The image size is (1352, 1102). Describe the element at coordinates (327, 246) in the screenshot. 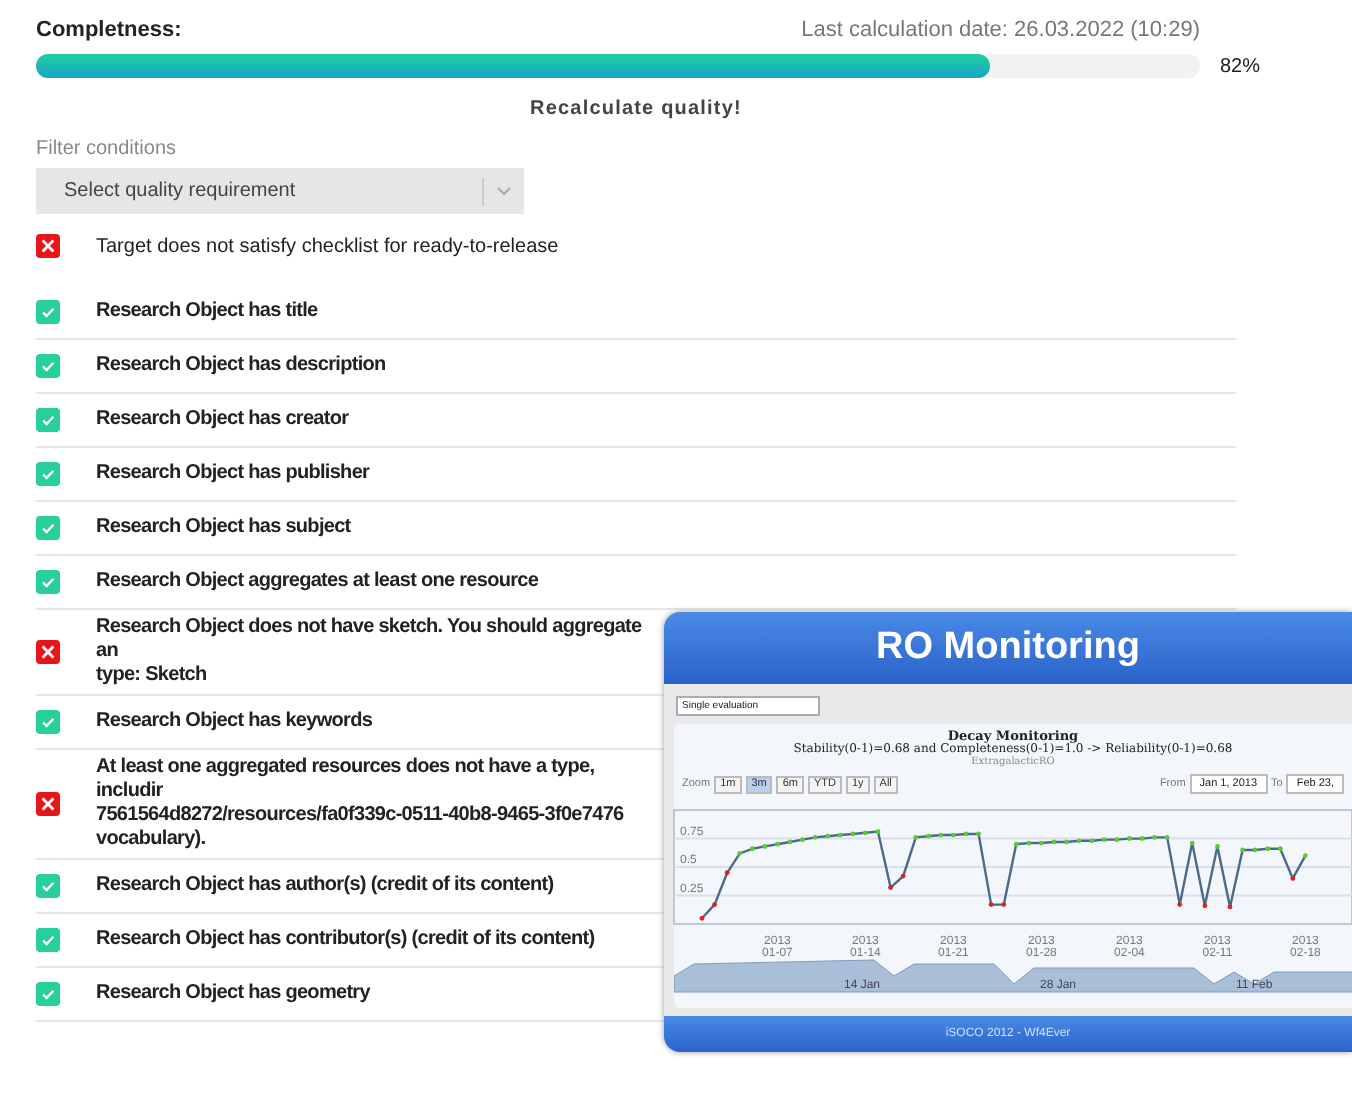

I see `summary-text: Target does not satisfy checklist for ready-to-release` at that location.